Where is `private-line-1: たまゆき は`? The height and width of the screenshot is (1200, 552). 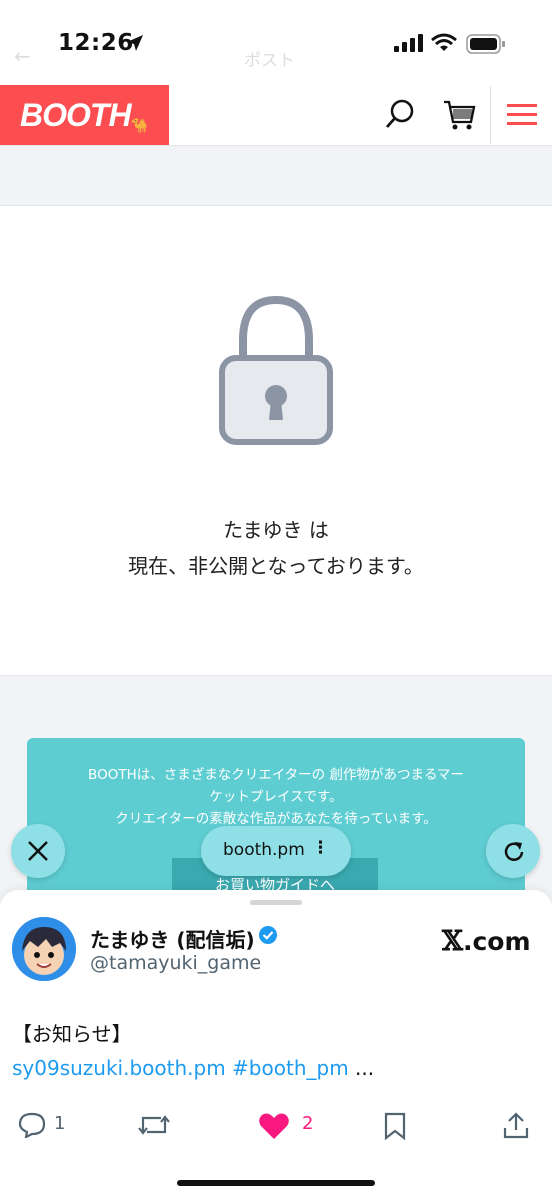
private-line-1: たまゆき は is located at coordinates (276, 530).